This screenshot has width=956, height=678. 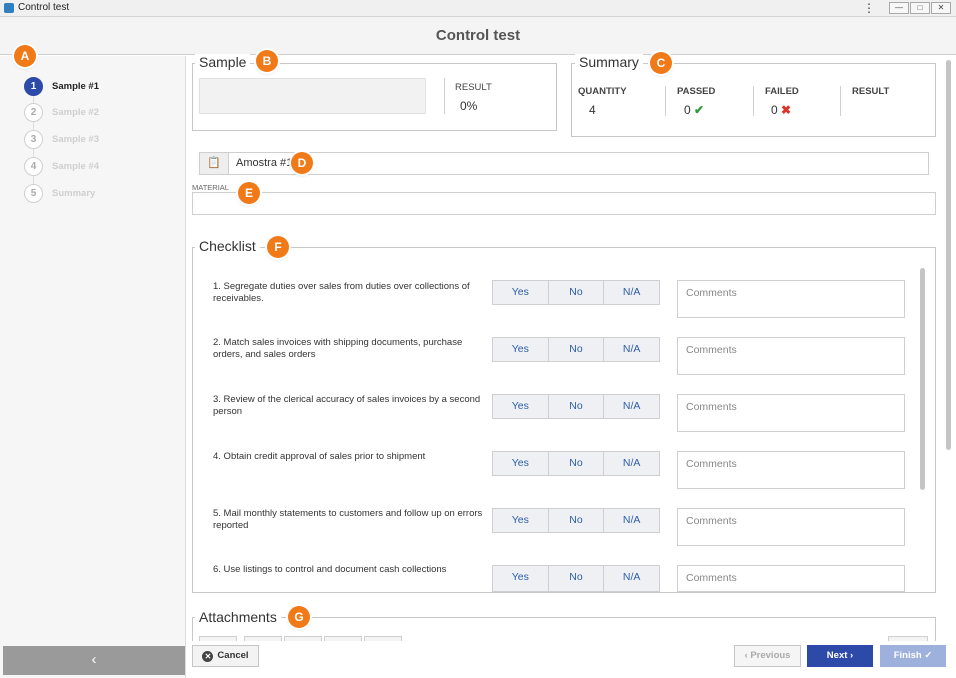 I want to click on vertical-dots-icon: ⋮, so click(x=869, y=8).